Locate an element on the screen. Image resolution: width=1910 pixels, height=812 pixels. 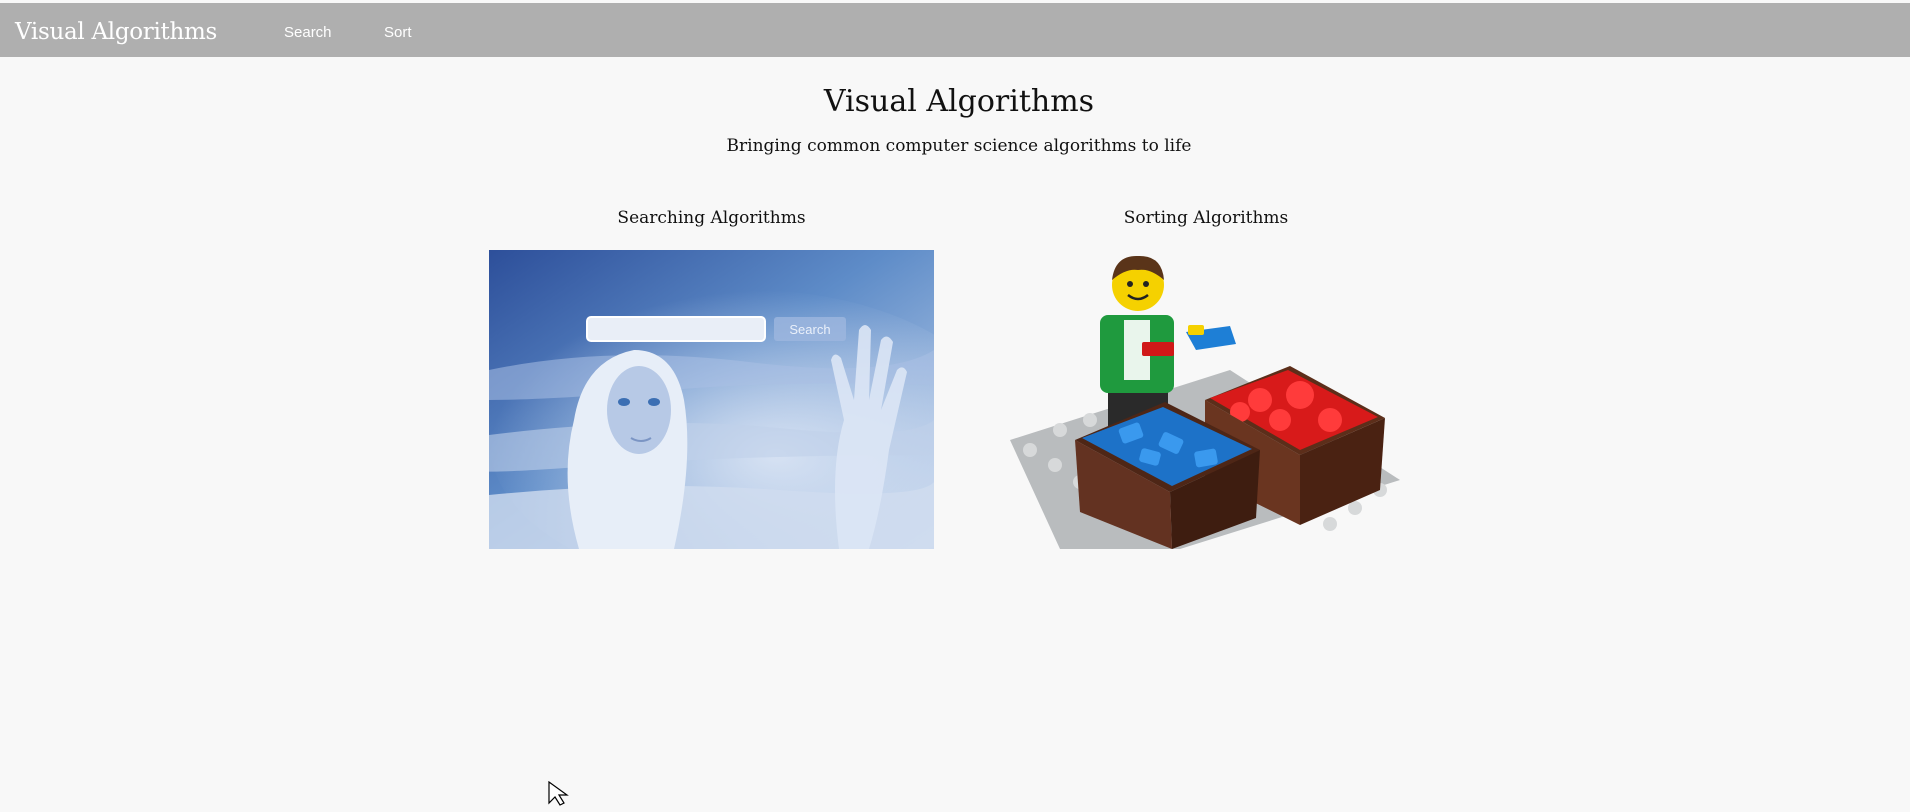
top-navbar: Visual Algorithms Search Sort is located at coordinates (955, 30).